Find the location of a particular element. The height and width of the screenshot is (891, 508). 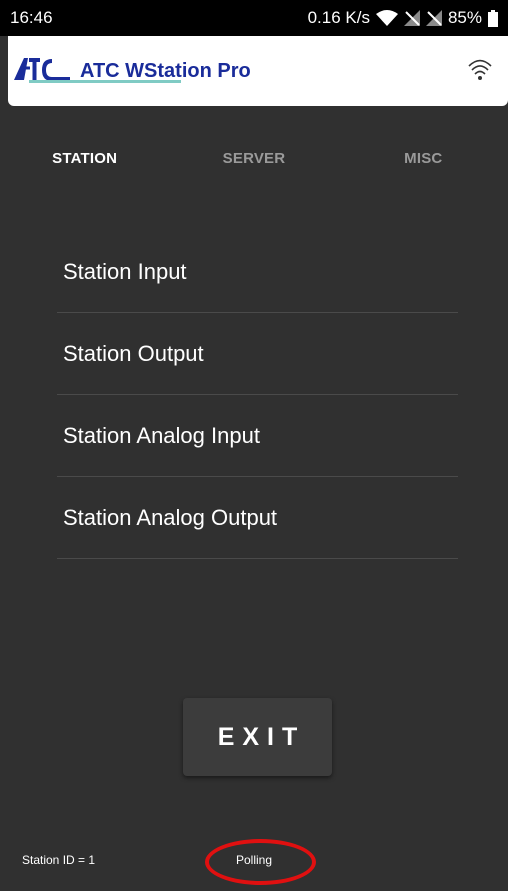

annotation-circle is located at coordinates (260, 862).